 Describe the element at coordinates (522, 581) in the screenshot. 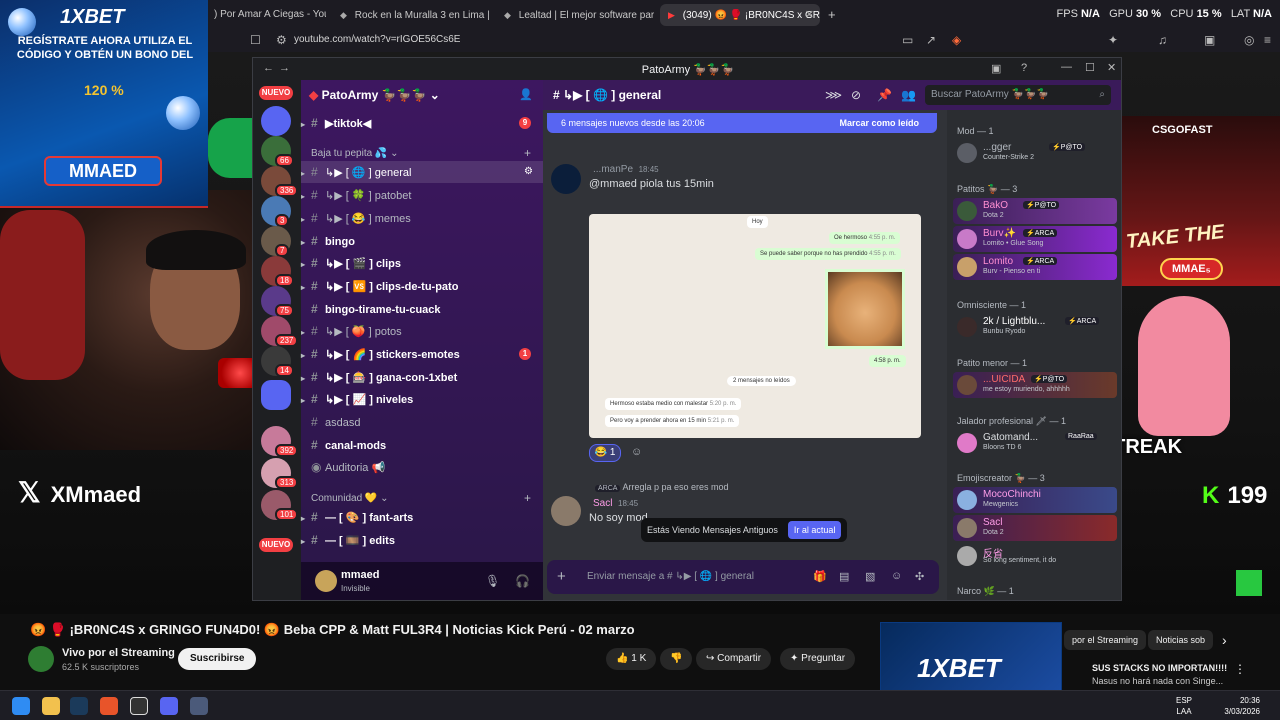

I see `headphones-icon: 🎧` at that location.